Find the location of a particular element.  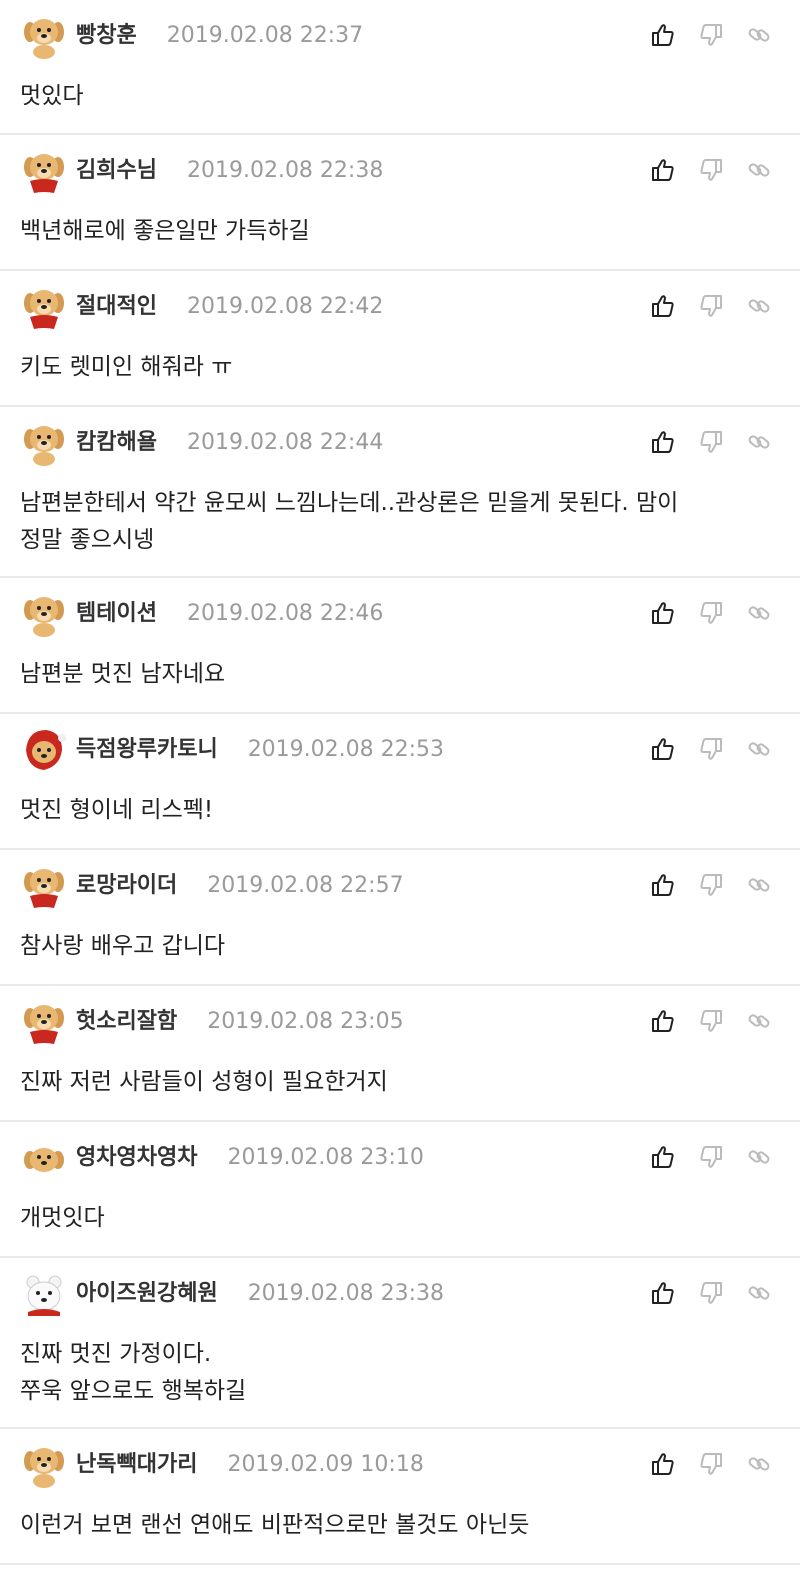

comment-date: 2019.02.09 10:18 is located at coordinates (325, 1464).